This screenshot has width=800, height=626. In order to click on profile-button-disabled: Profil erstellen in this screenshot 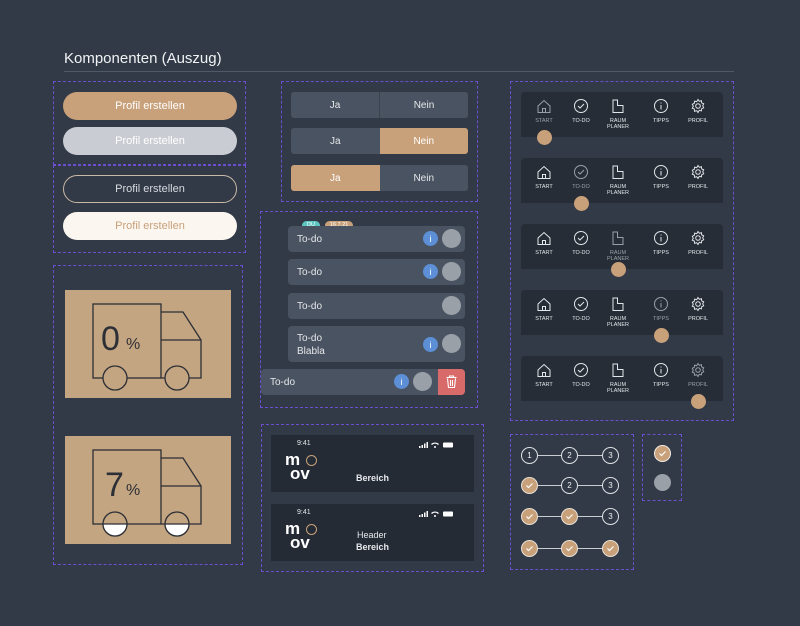, I will do `click(150, 141)`.